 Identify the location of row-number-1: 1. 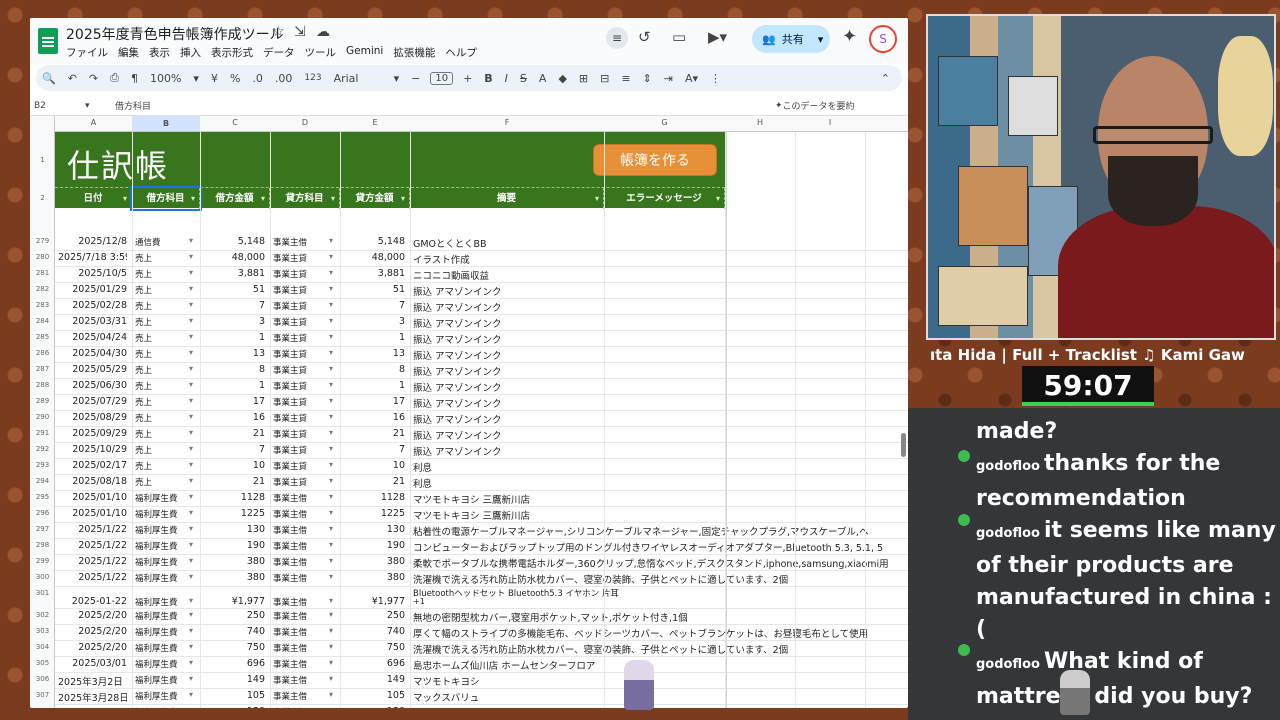
(42, 160).